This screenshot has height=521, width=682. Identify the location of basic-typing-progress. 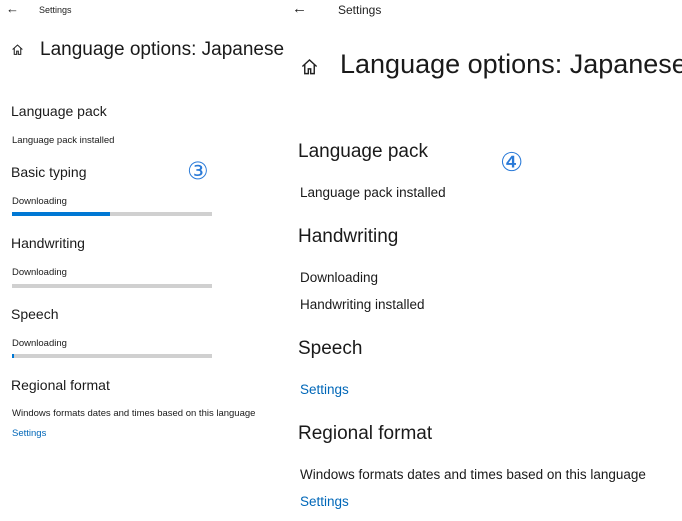
(112, 214).